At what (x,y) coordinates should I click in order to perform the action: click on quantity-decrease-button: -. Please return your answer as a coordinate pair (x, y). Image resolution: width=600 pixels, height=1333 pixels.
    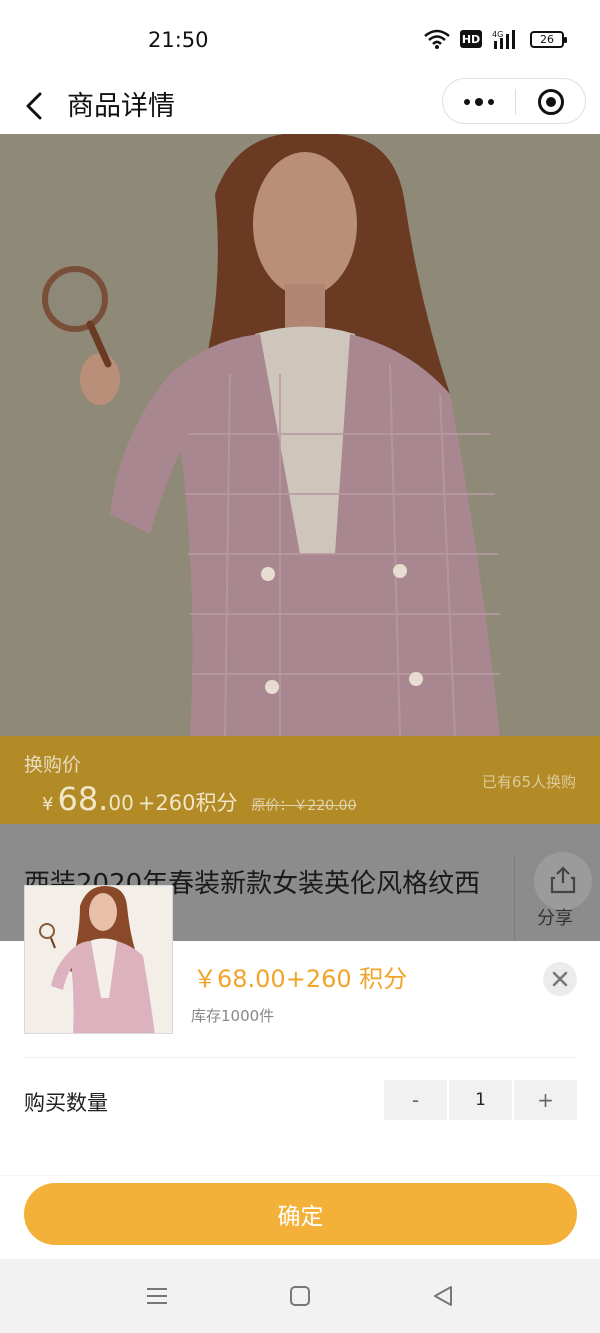
    Looking at the image, I should click on (415, 1100).